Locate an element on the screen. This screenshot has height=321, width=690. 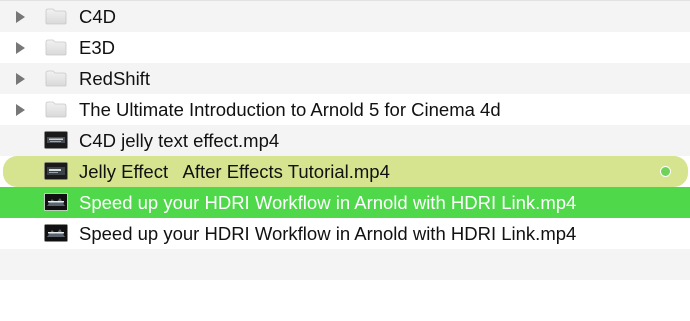
file-name: C4D jelly text effect.mp4 is located at coordinates (179, 140).